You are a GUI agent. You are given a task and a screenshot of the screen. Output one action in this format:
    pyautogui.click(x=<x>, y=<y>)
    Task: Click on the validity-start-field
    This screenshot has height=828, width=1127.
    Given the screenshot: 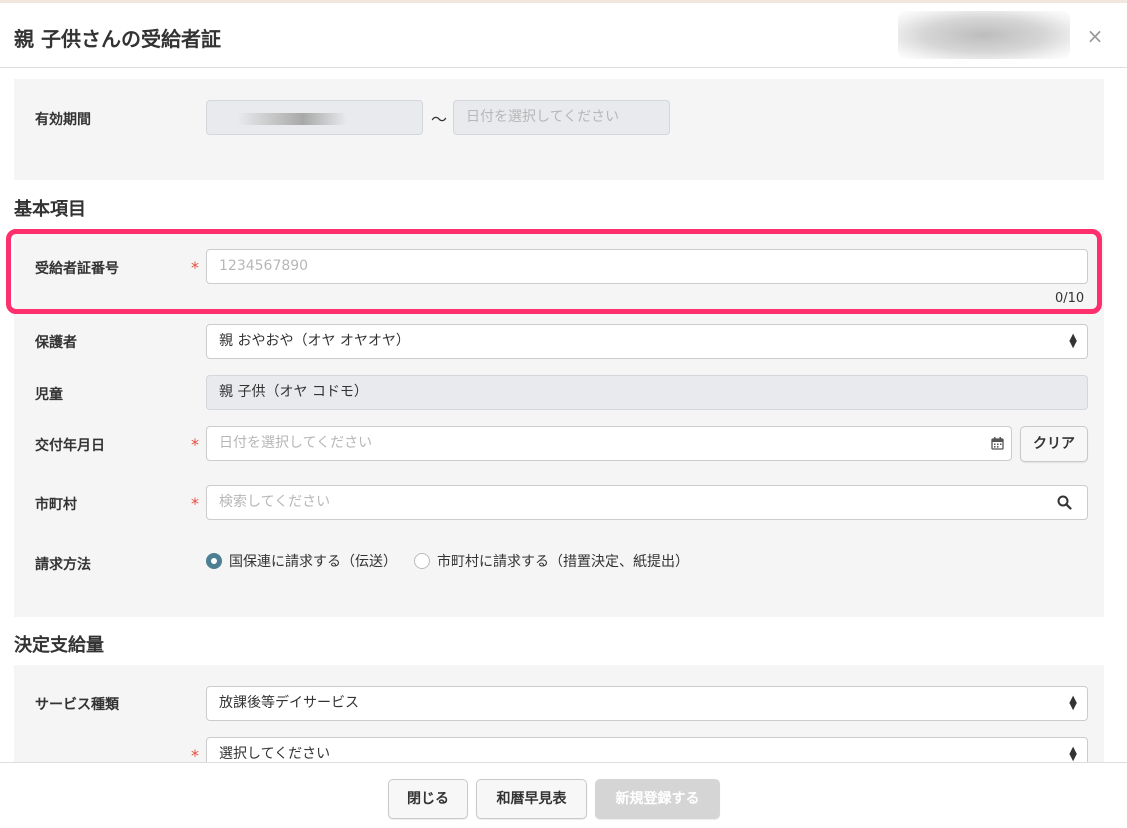 What is the action you would take?
    pyautogui.click(x=314, y=117)
    